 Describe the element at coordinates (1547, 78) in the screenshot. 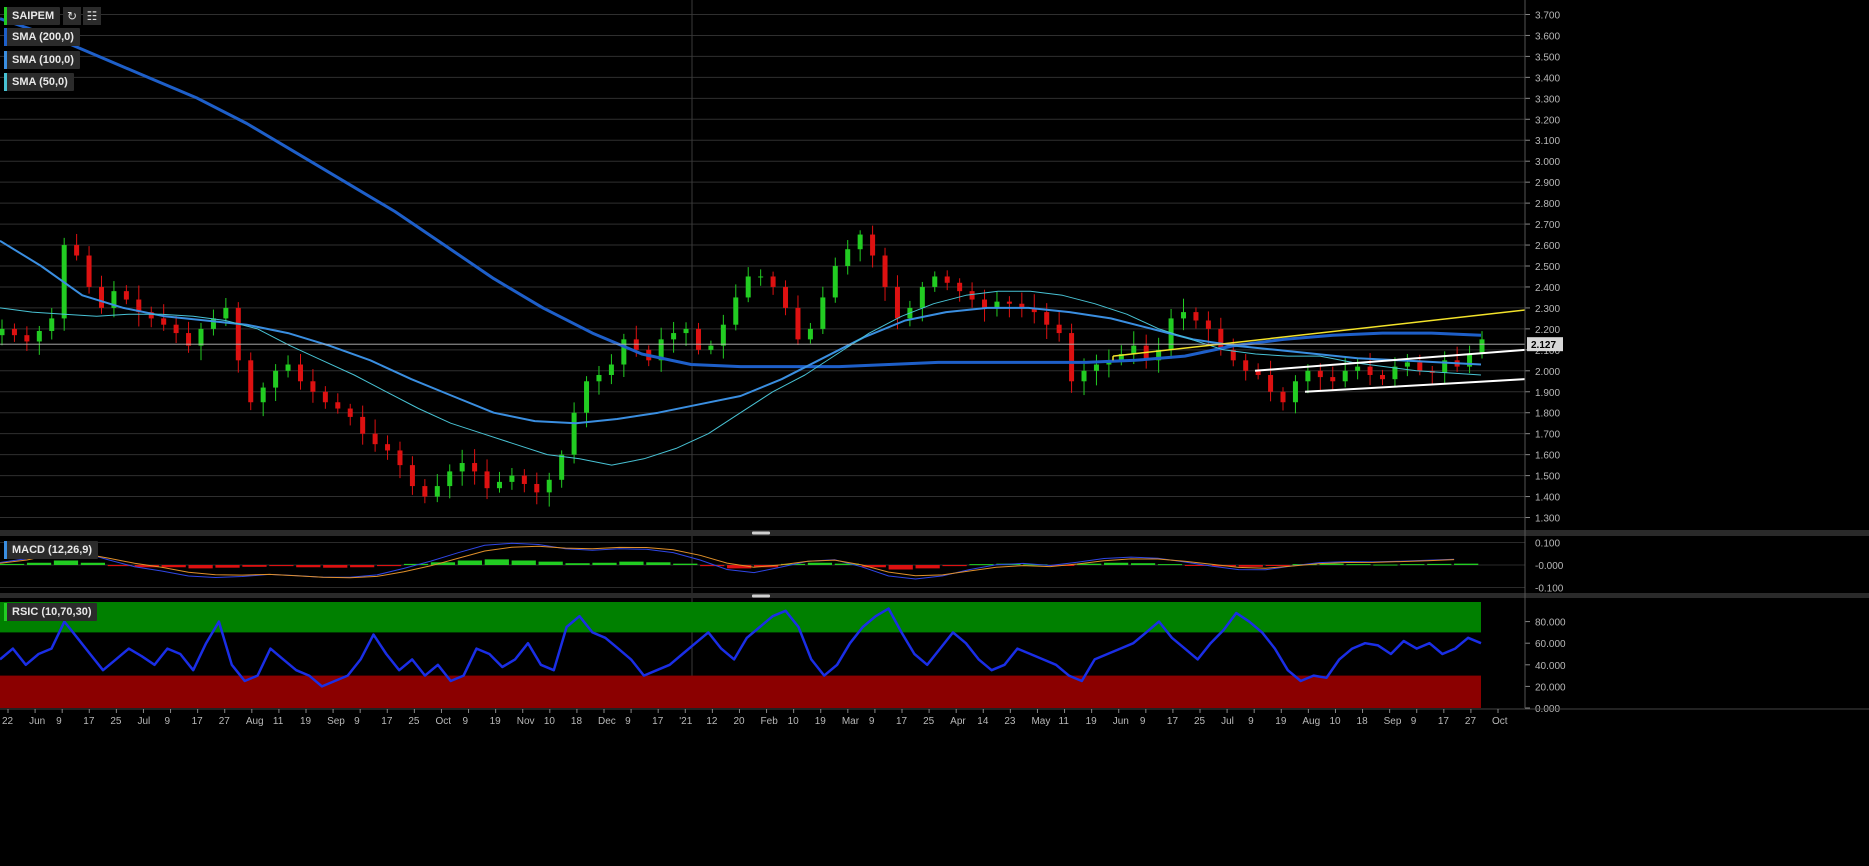

I see `price-tick-label: 3.400` at that location.